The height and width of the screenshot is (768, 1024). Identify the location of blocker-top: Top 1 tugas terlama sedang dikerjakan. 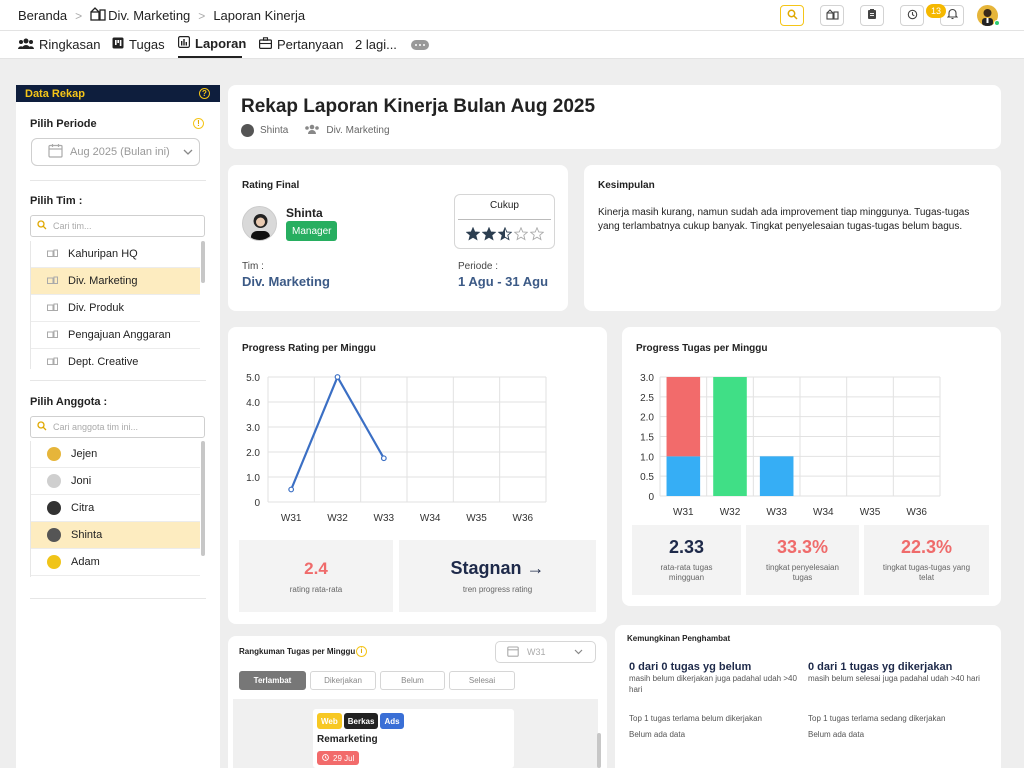
(877, 718).